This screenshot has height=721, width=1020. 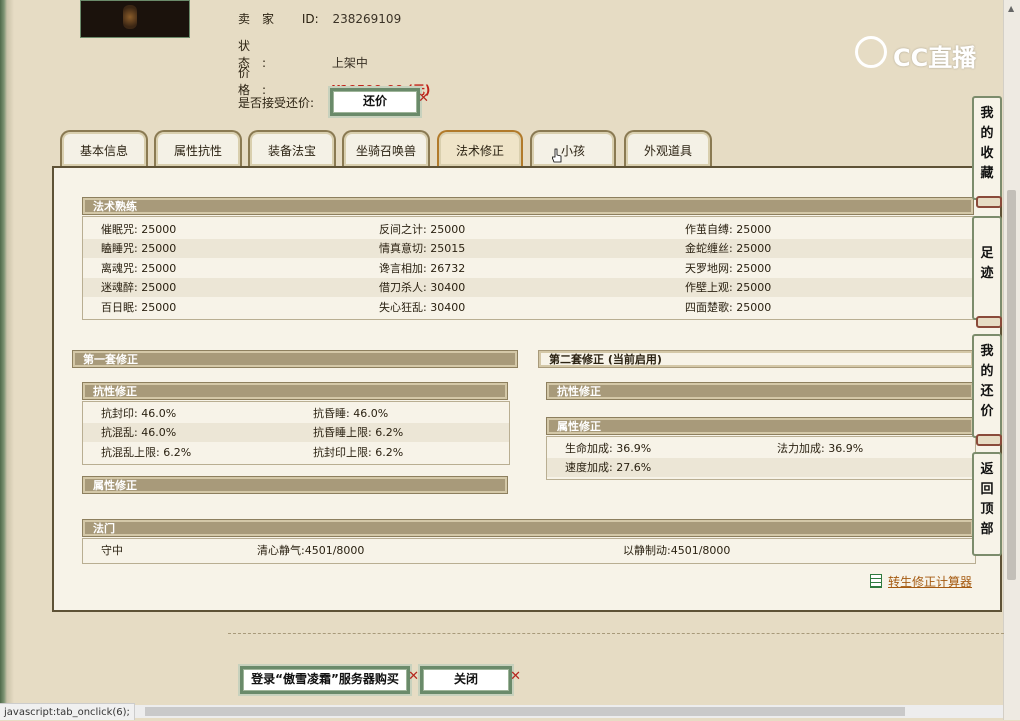 I want to click on tab-label: 属性抗性, so click(x=197, y=151).